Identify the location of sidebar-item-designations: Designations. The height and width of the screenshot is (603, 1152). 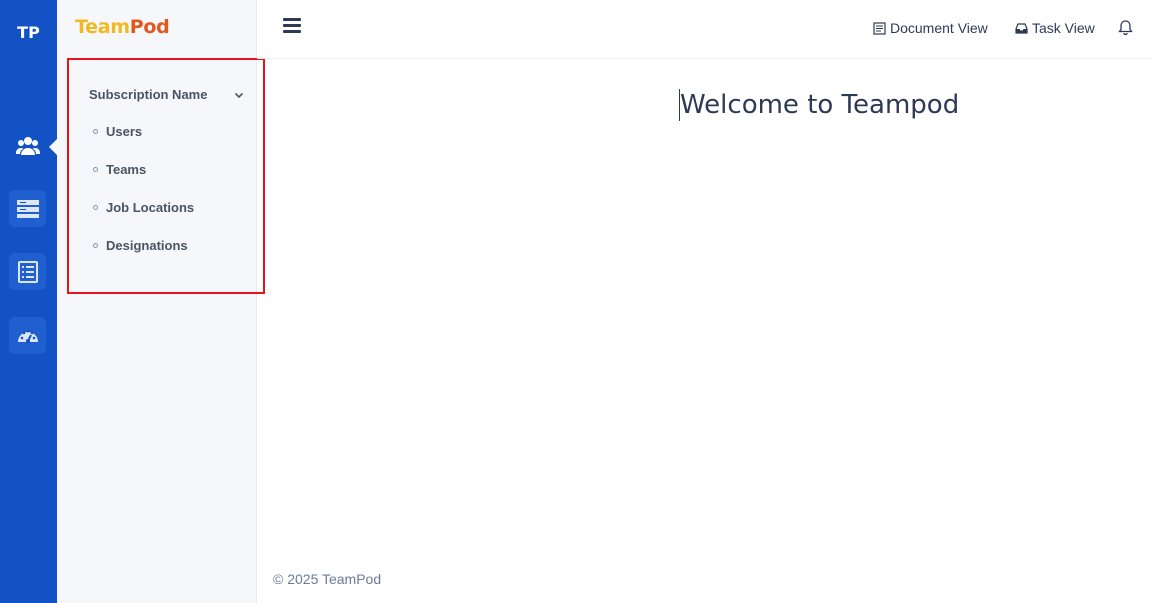
(140, 245).